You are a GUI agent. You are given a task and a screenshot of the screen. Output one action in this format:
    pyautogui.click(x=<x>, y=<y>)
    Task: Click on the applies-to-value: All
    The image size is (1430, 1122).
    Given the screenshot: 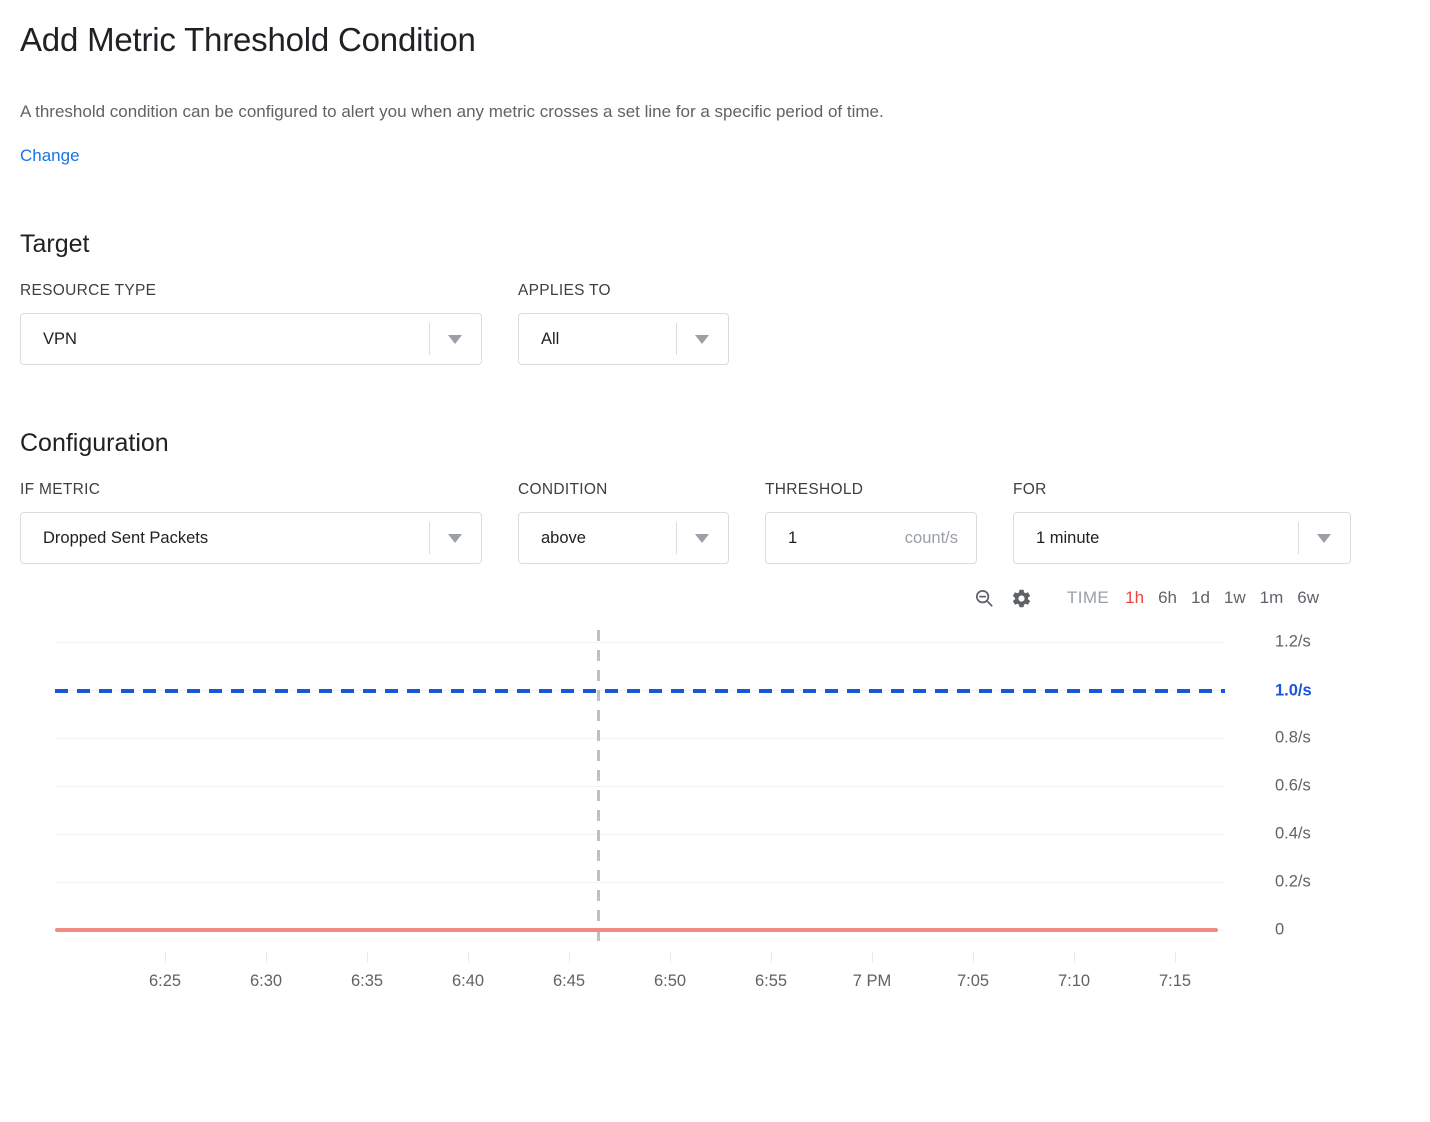 What is the action you would take?
    pyautogui.click(x=550, y=338)
    